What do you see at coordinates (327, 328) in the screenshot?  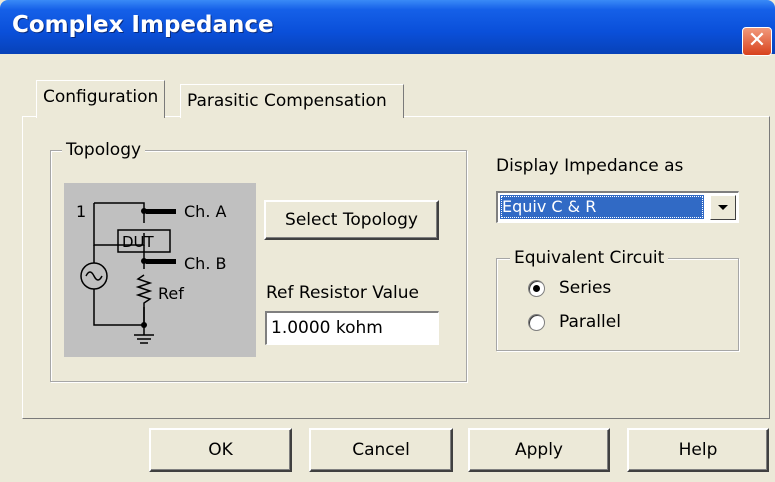 I see `ref-resistor-value: 1.0000 kohm` at bounding box center [327, 328].